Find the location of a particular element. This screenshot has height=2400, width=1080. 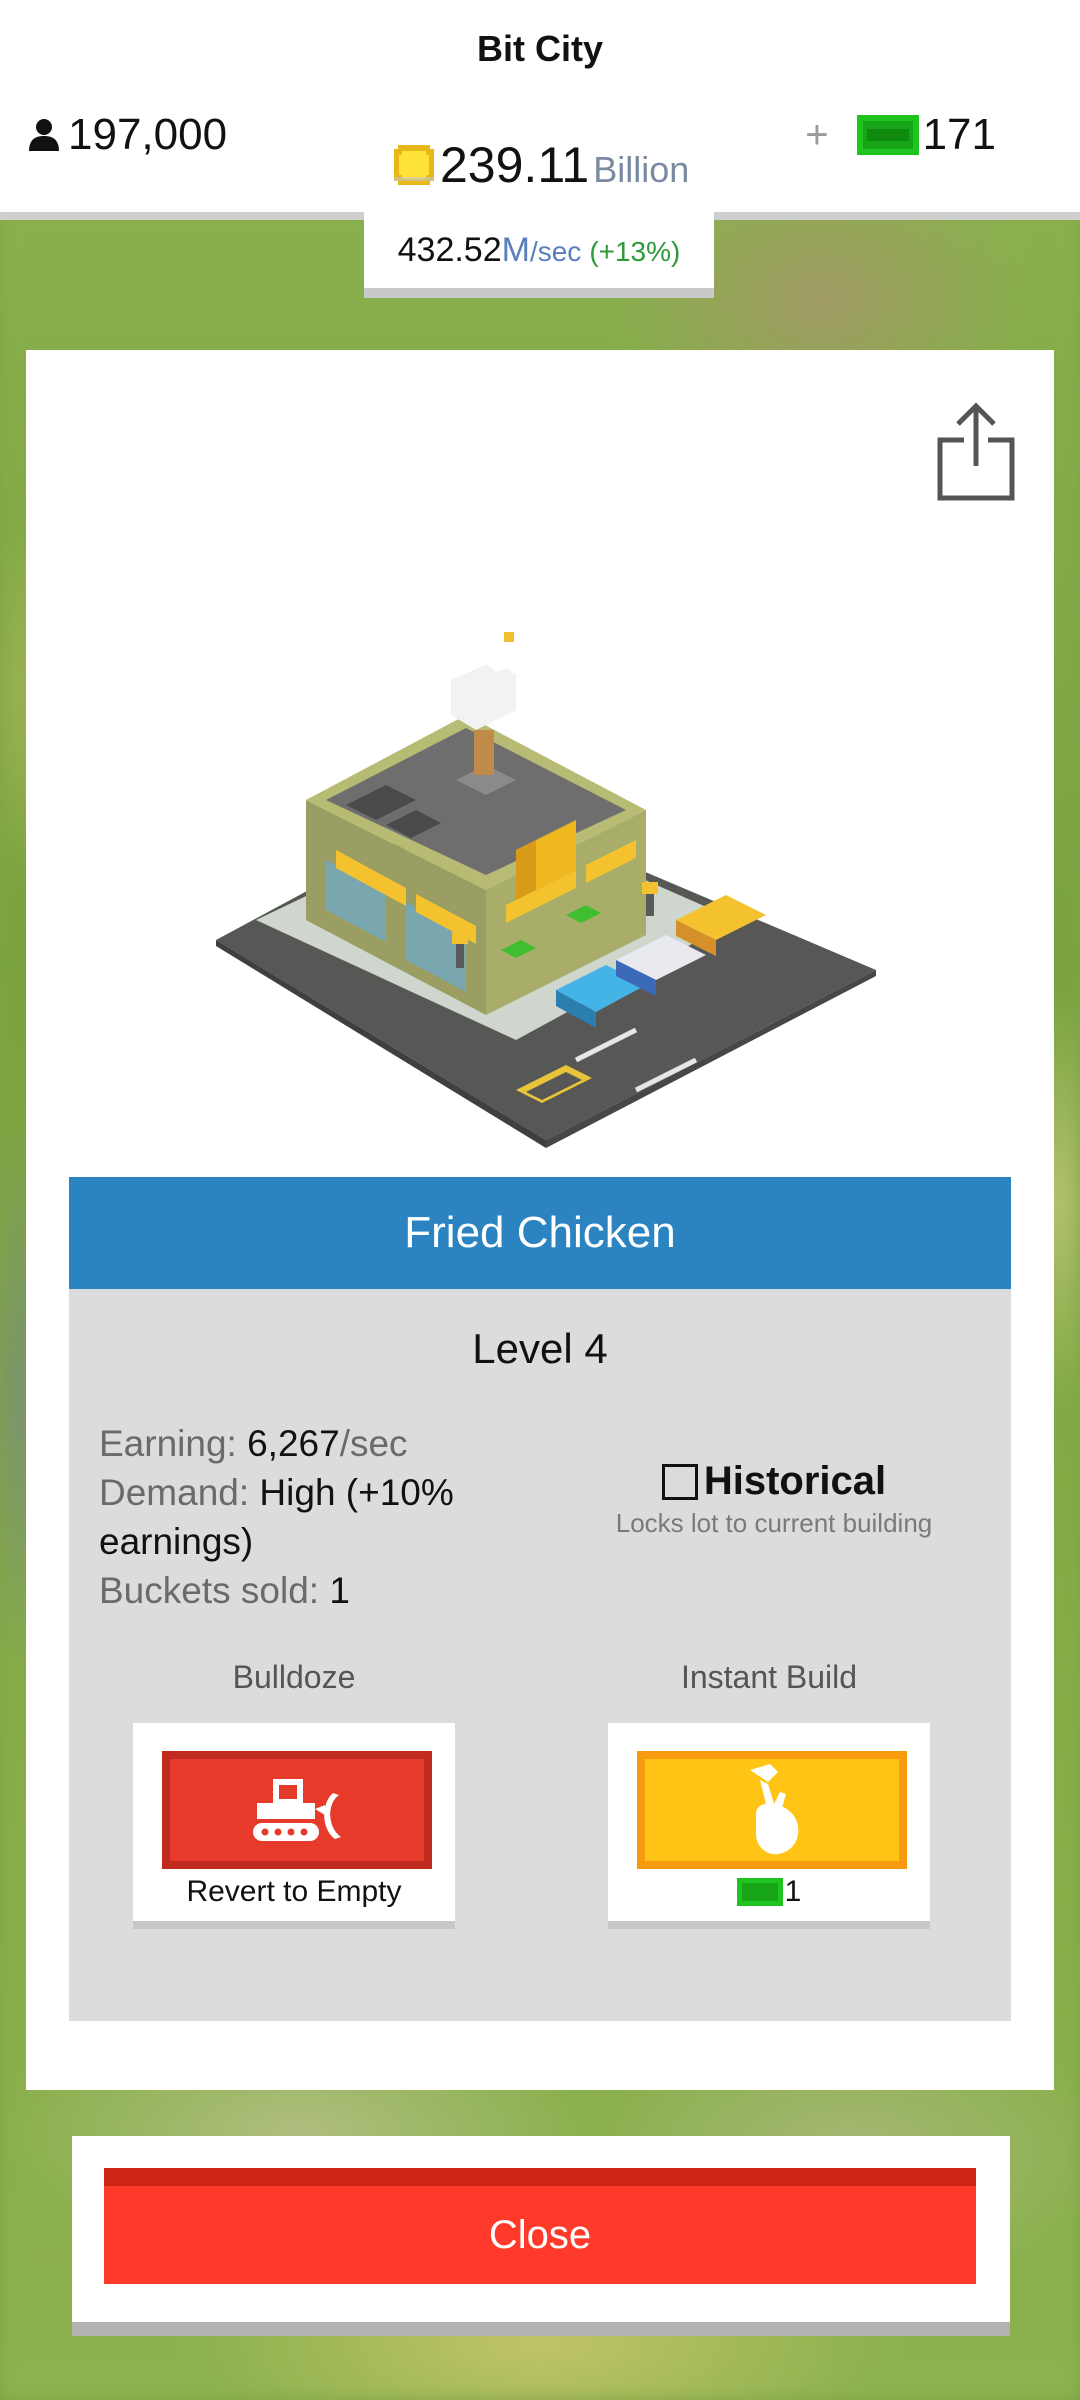

close-label: Close is located at coordinates (540, 2234).